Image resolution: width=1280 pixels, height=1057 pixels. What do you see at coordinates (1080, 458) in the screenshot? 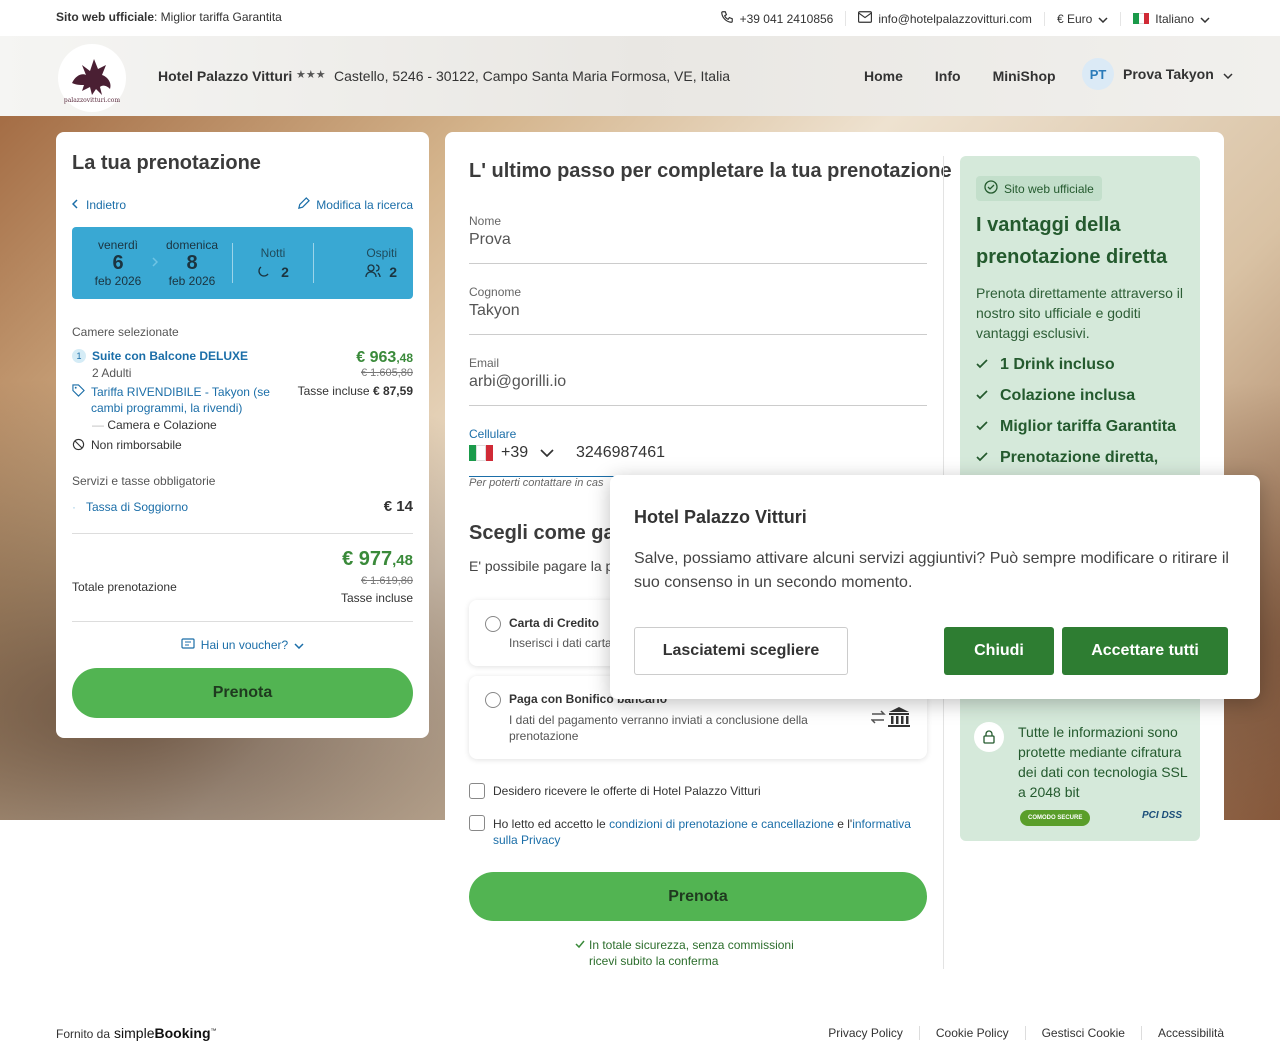
I see `advantage-item: Prenotazione diretta,` at bounding box center [1080, 458].